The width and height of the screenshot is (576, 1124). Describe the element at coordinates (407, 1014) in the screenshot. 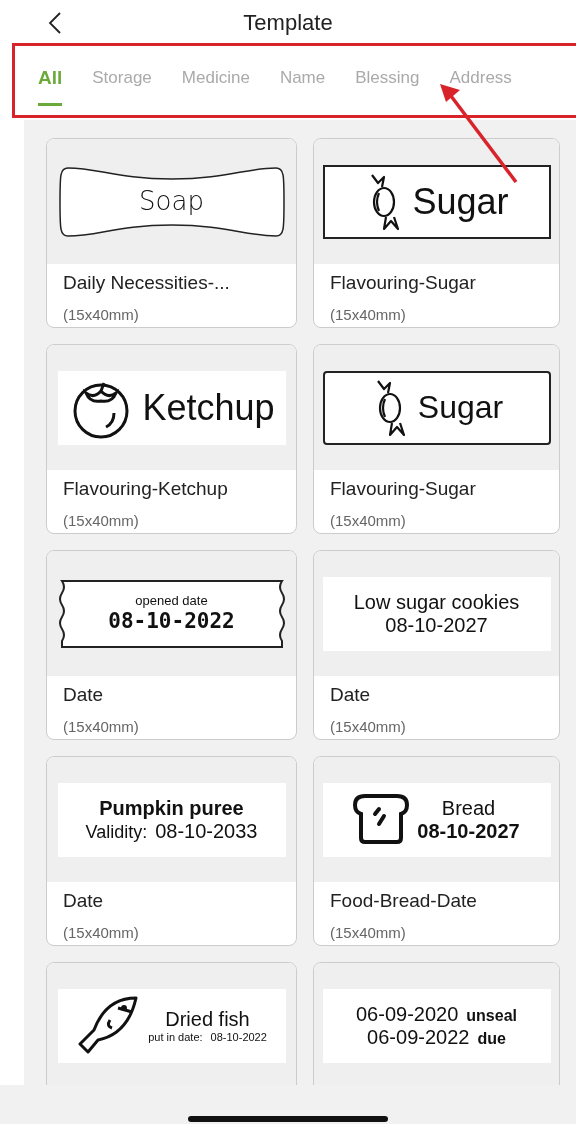

I see `label-text: 06-09-2020` at that location.